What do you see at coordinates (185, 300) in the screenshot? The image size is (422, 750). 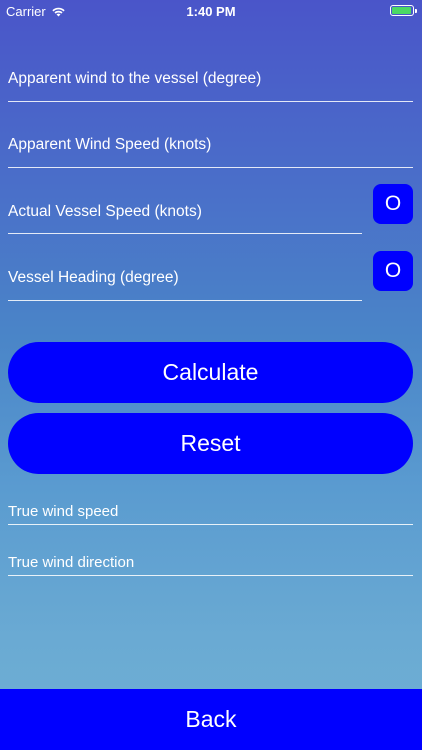 I see `vessel-heading-underline` at bounding box center [185, 300].